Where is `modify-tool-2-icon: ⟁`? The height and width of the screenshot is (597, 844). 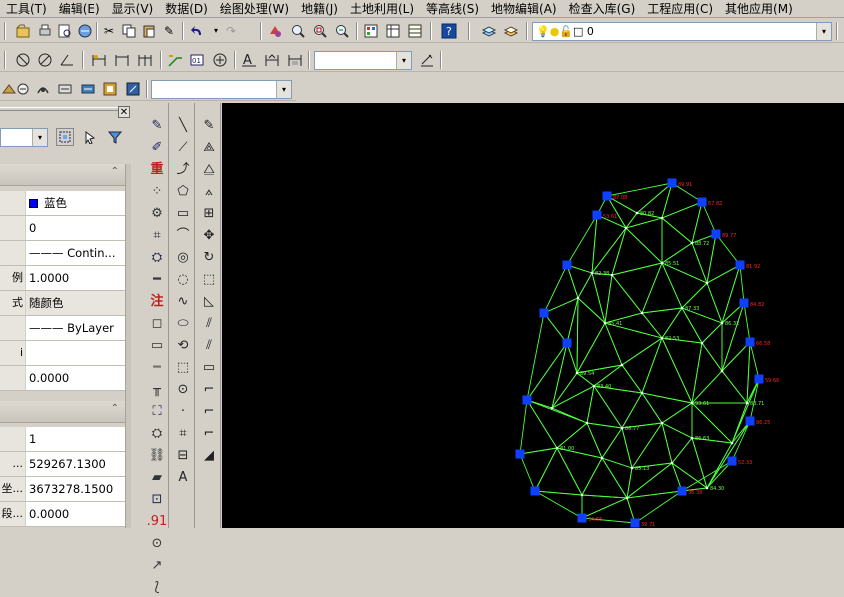
modify-tool-2-icon: ⟁ is located at coordinates (209, 147).